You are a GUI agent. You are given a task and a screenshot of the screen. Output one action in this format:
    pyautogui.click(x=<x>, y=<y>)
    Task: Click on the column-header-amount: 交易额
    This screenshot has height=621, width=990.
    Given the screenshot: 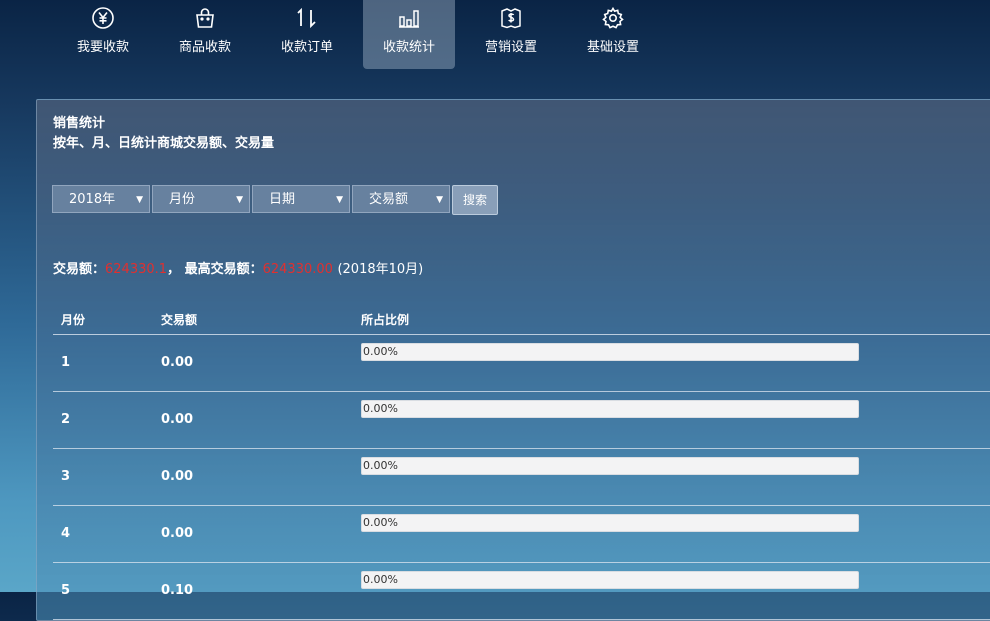 What is the action you would take?
    pyautogui.click(x=179, y=320)
    